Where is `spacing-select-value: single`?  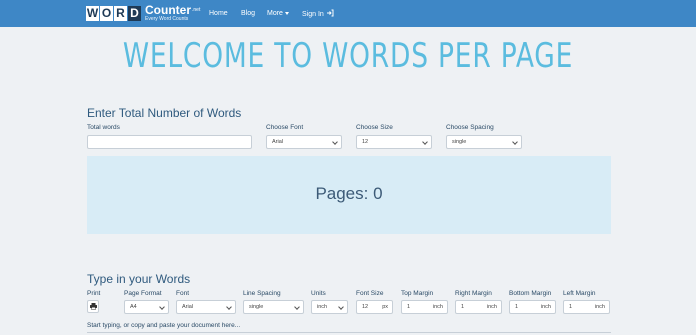 spacing-select-value: single is located at coordinates (459, 142).